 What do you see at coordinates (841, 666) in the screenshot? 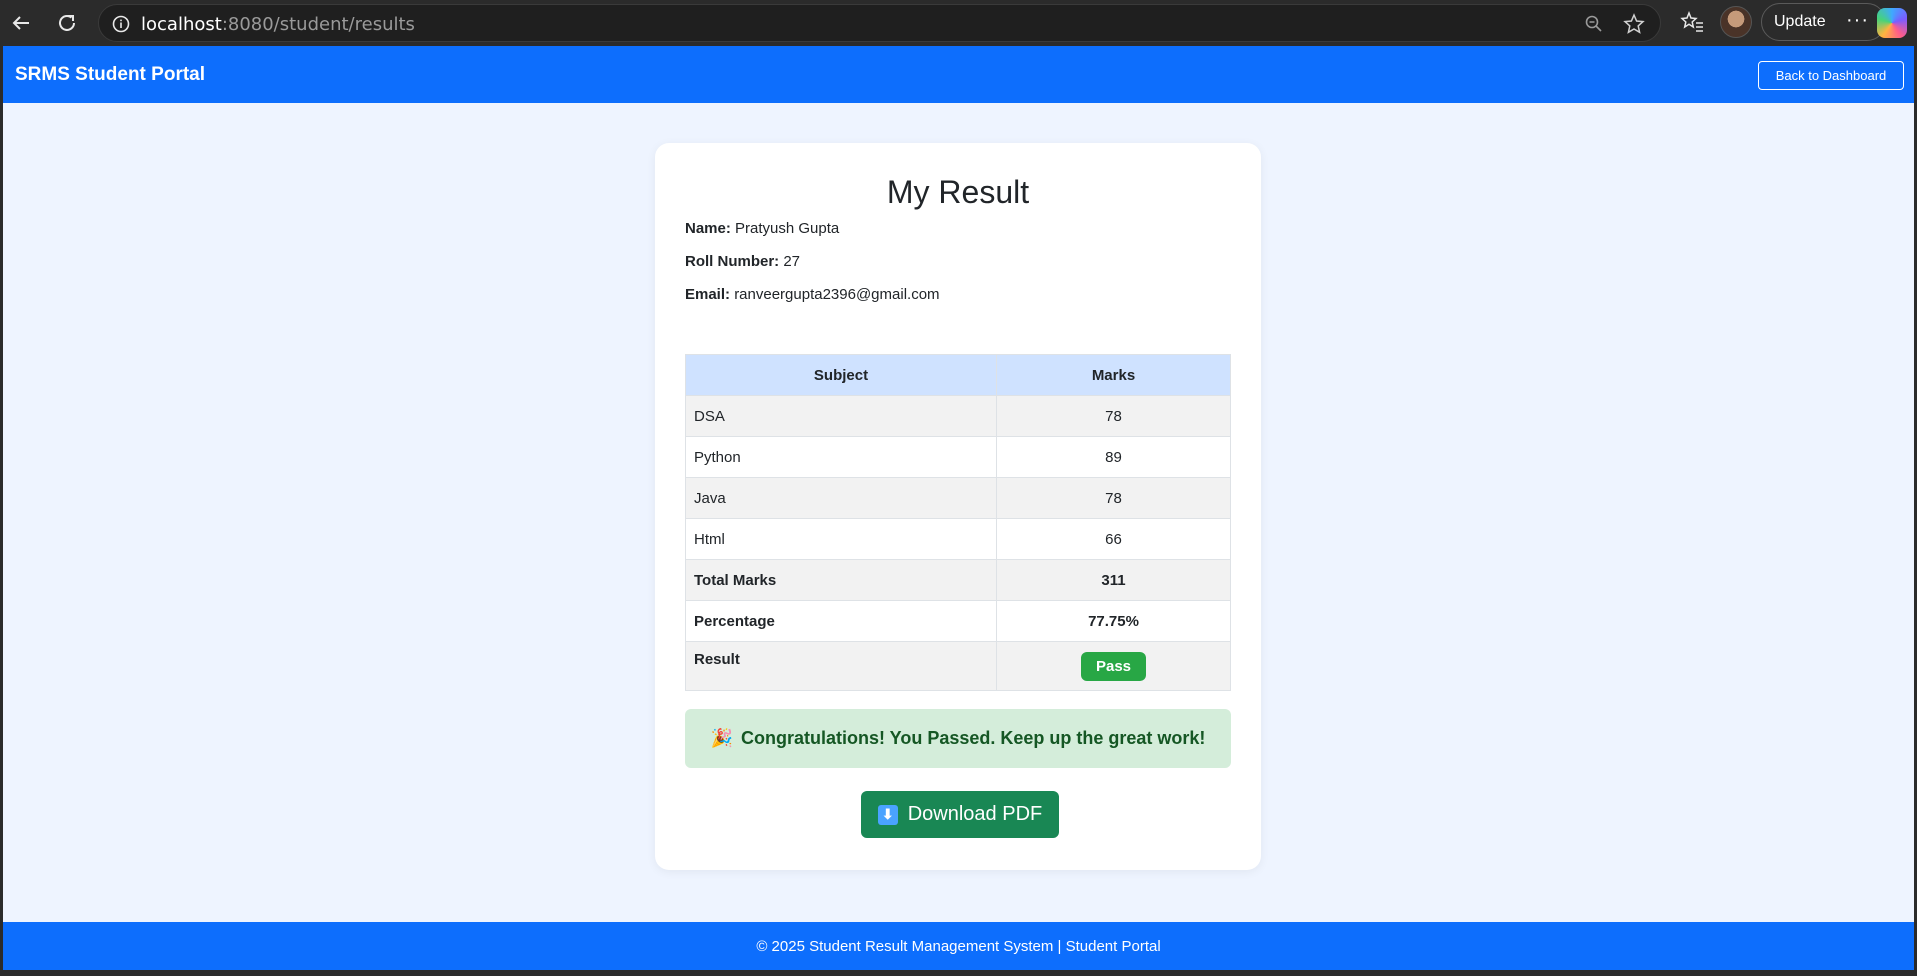
I see `result-label: Result` at bounding box center [841, 666].